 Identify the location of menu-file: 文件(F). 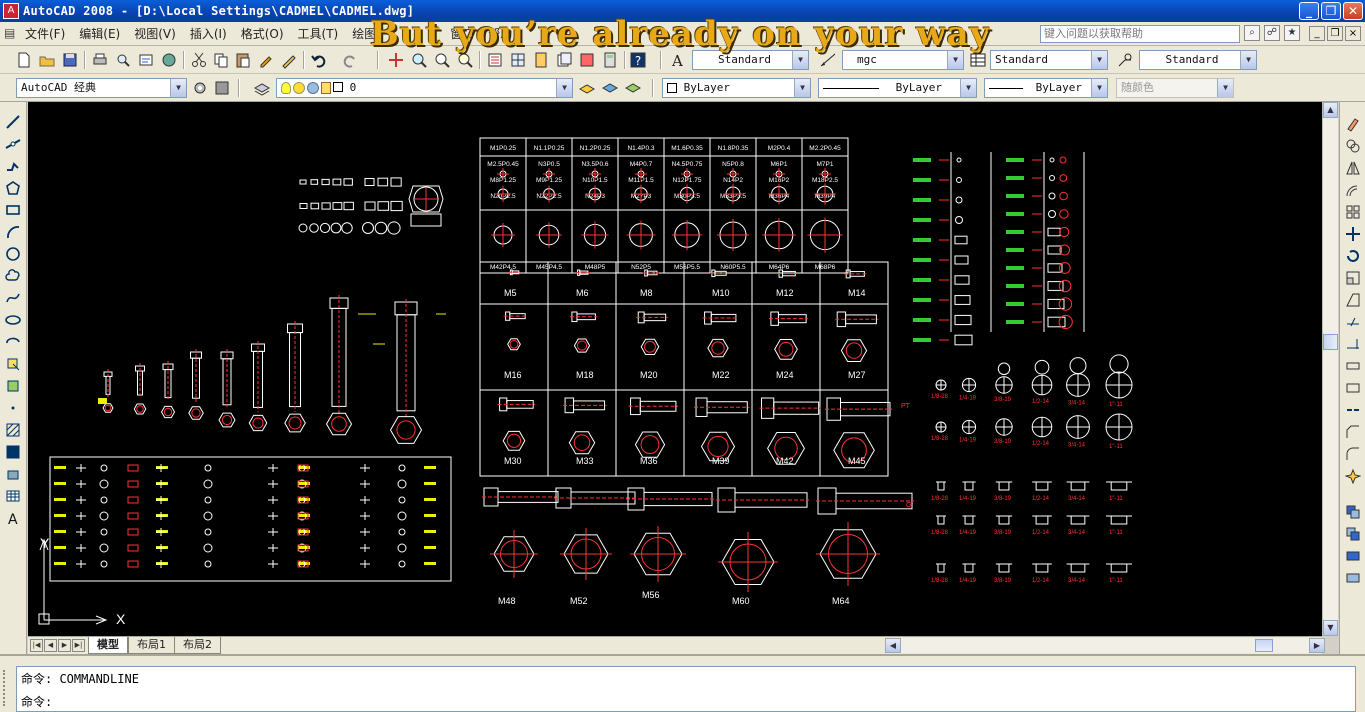
(45, 33).